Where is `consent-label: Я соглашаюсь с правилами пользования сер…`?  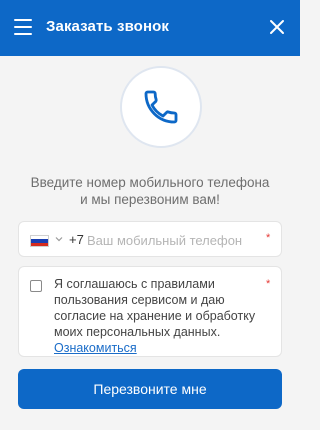 consent-label: Я соглашаюсь с правилами пользования сер… is located at coordinates (155, 308).